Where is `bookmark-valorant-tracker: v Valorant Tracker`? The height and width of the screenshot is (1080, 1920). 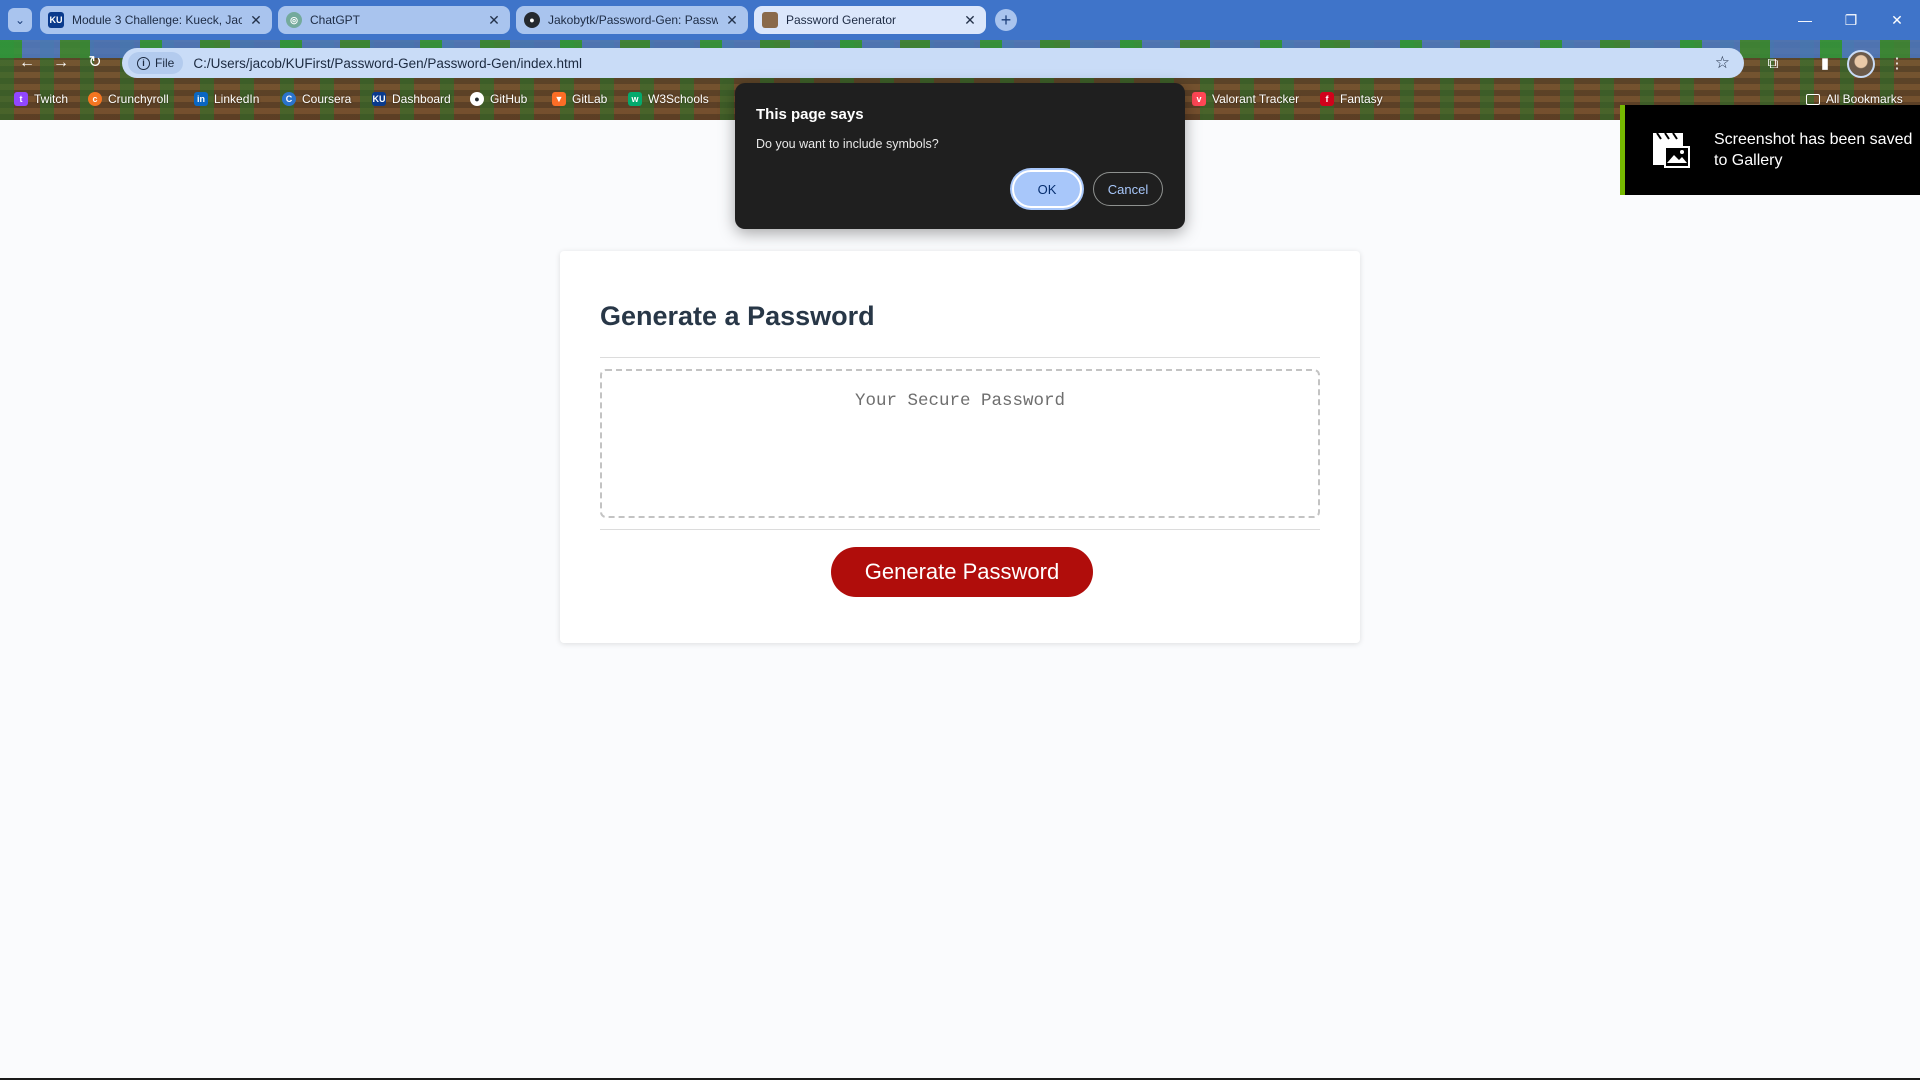
bookmark-valorant-tracker: v Valorant Tracker is located at coordinates (1245, 99).